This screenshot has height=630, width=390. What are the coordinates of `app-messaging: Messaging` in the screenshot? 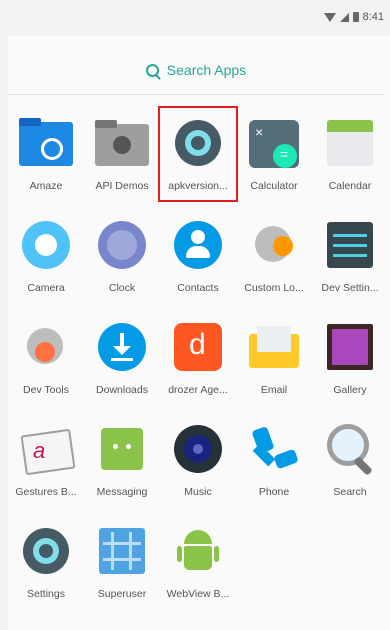 It's located at (122, 460).